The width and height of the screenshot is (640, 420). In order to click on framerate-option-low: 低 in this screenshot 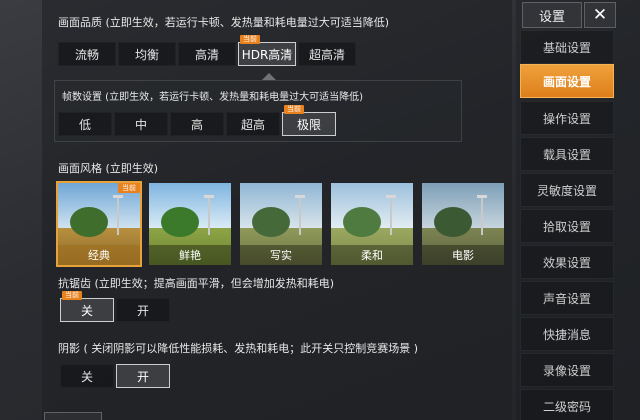, I will do `click(85, 124)`.